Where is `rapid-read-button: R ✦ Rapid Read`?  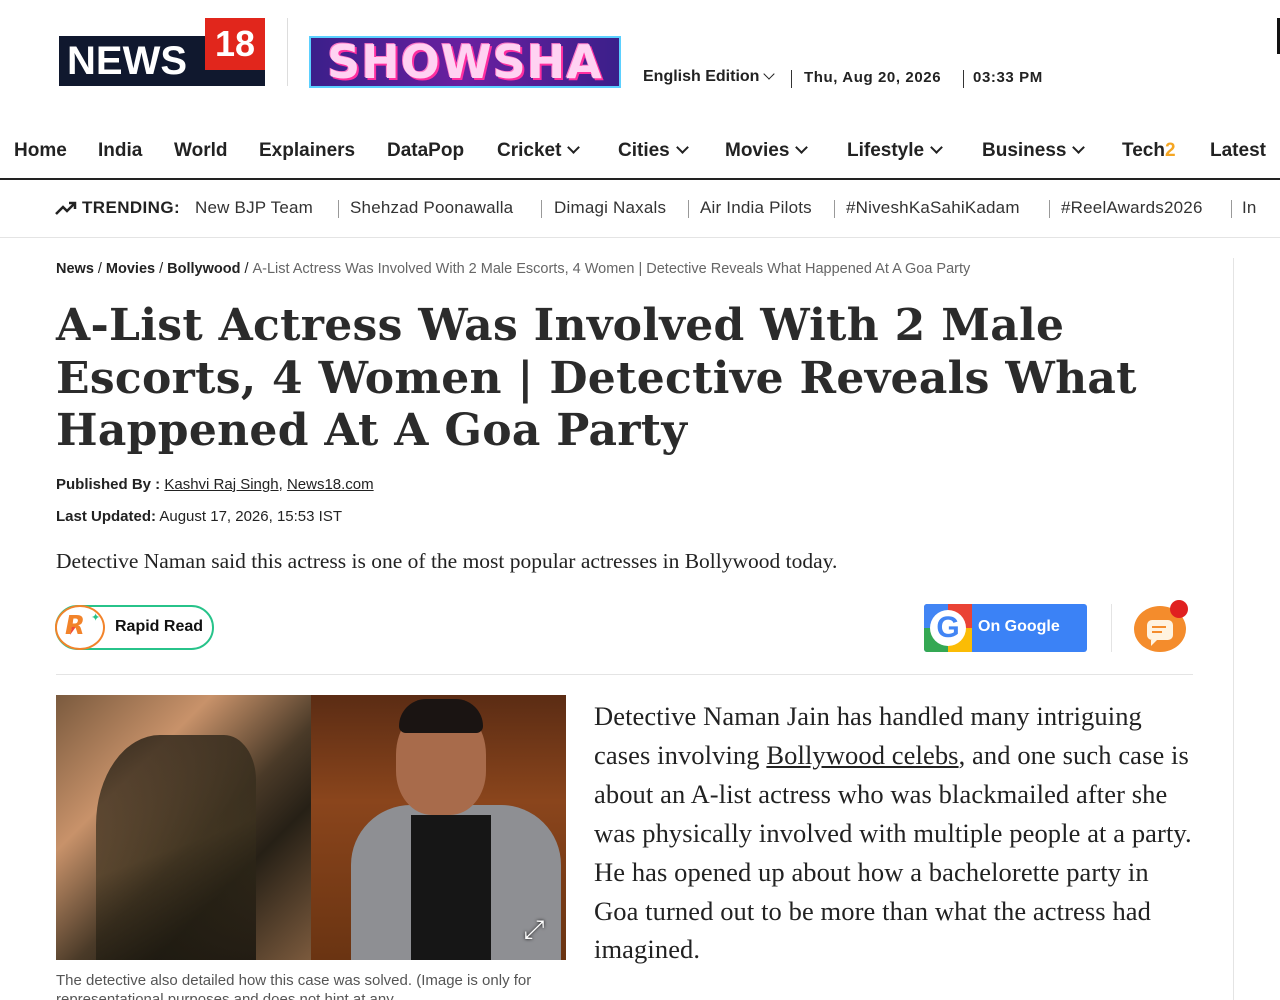 rapid-read-button: R ✦ Rapid Read is located at coordinates (134, 627).